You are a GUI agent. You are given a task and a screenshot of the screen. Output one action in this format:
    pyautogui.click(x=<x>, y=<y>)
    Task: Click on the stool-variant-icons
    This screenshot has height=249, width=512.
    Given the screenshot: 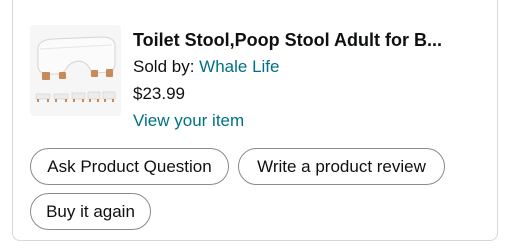 What is the action you would take?
    pyautogui.click(x=75, y=96)
    